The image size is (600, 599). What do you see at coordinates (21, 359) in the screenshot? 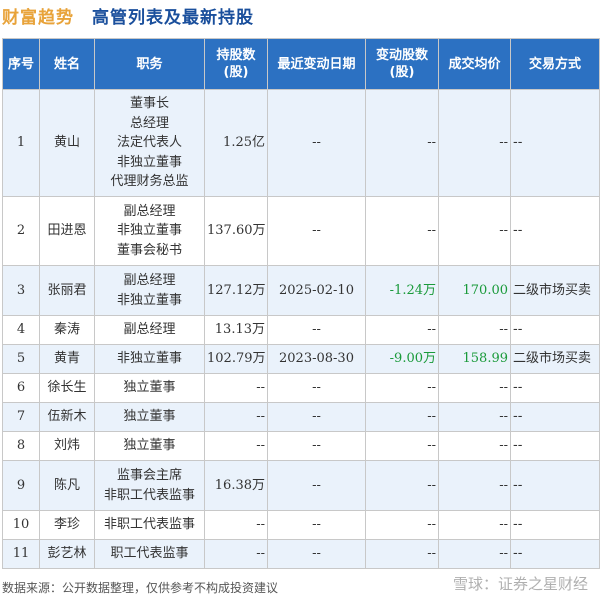
I see `cell-no: 5` at bounding box center [21, 359].